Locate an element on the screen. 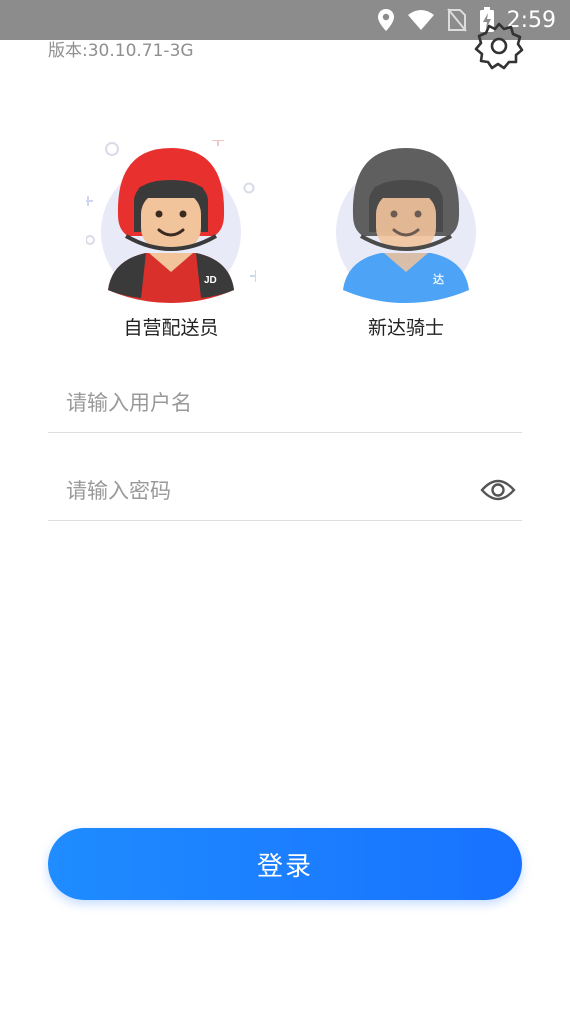  no-sim-icon is located at coordinates (456, 20).